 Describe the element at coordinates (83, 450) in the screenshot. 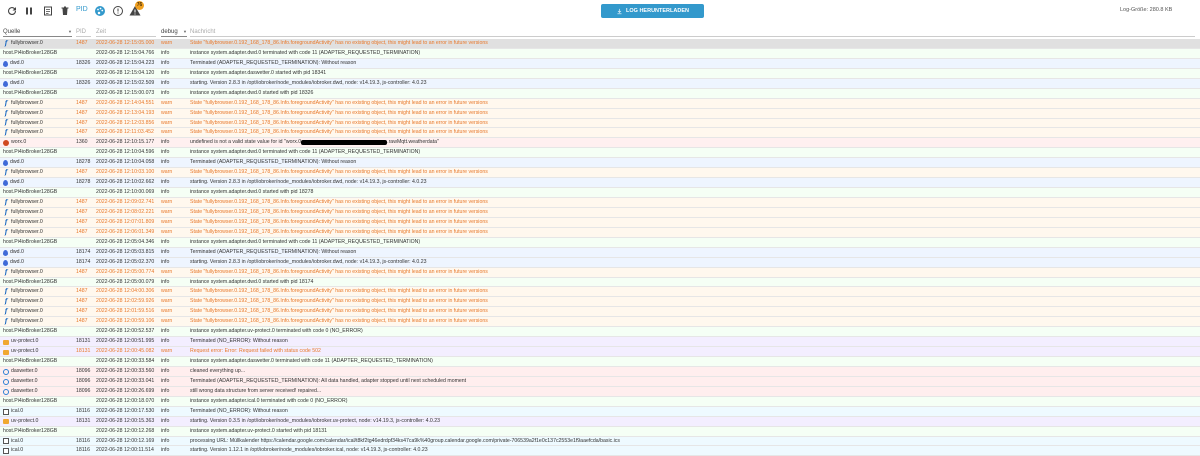

I see `log-pid: 18116` at that location.